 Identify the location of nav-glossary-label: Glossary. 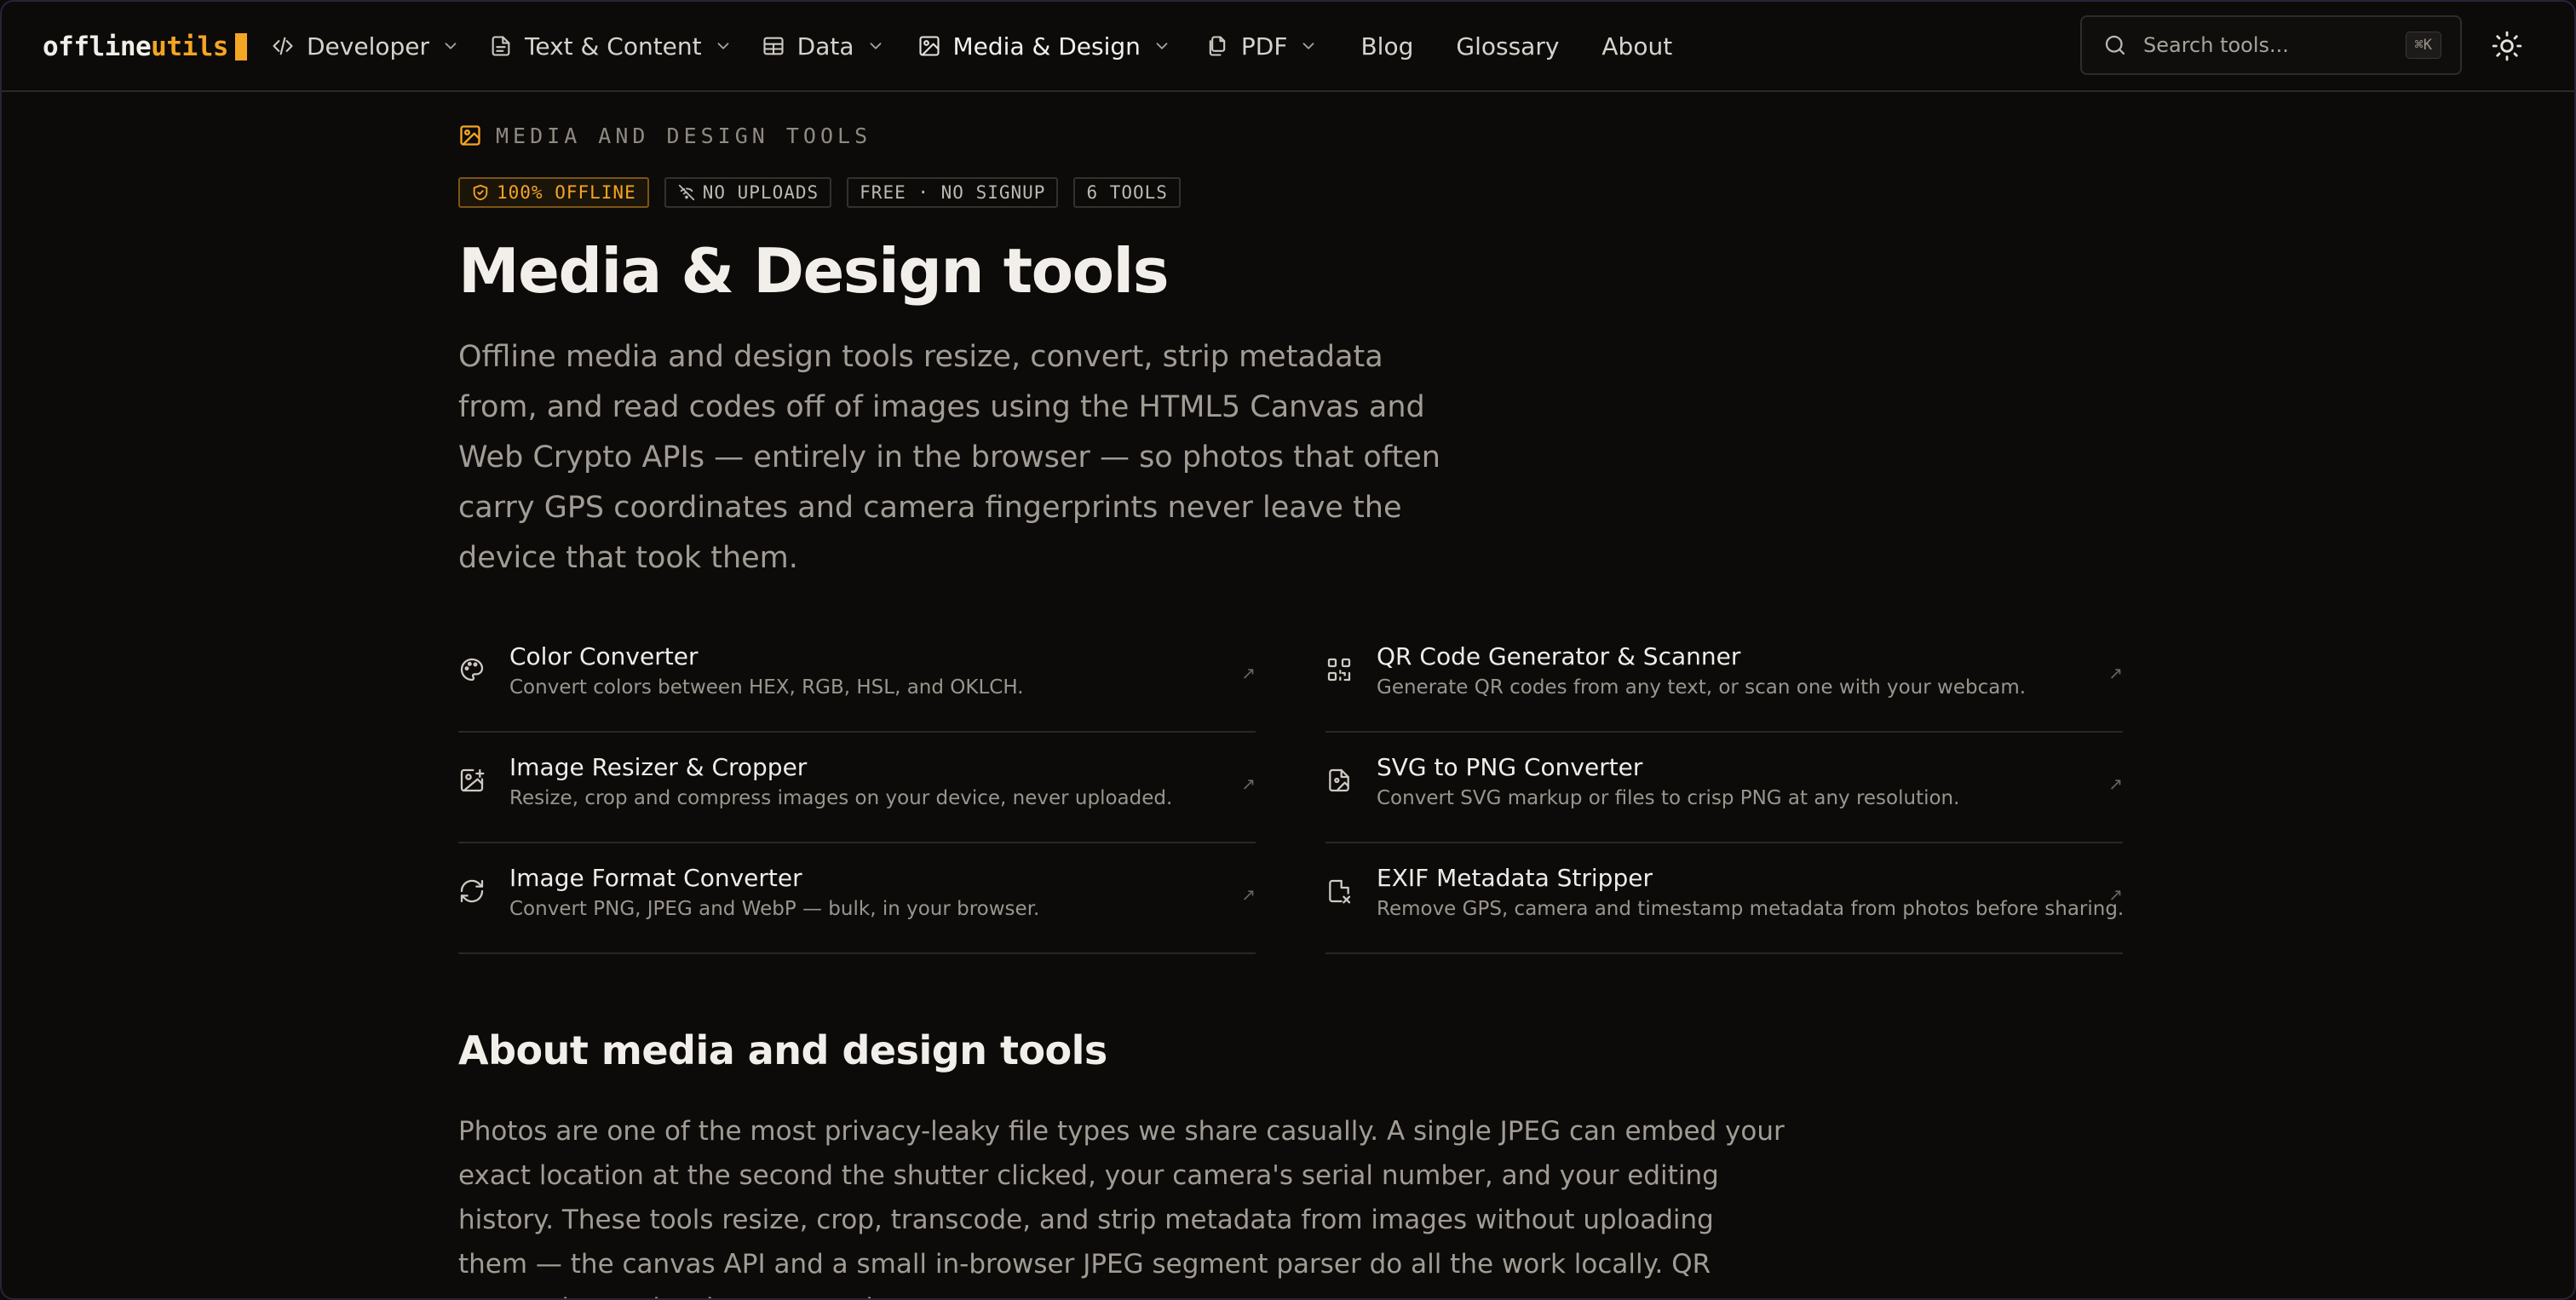
(1508, 46).